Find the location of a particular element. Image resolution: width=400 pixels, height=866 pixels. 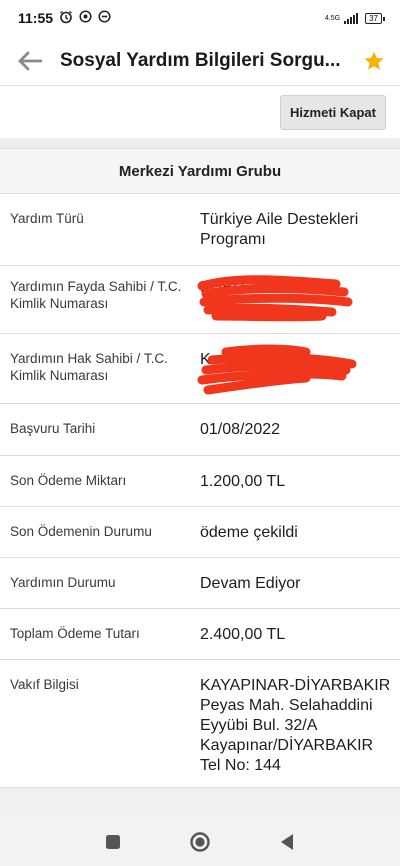

row-label: Son Ödeme Miktarı is located at coordinates (68, 480).